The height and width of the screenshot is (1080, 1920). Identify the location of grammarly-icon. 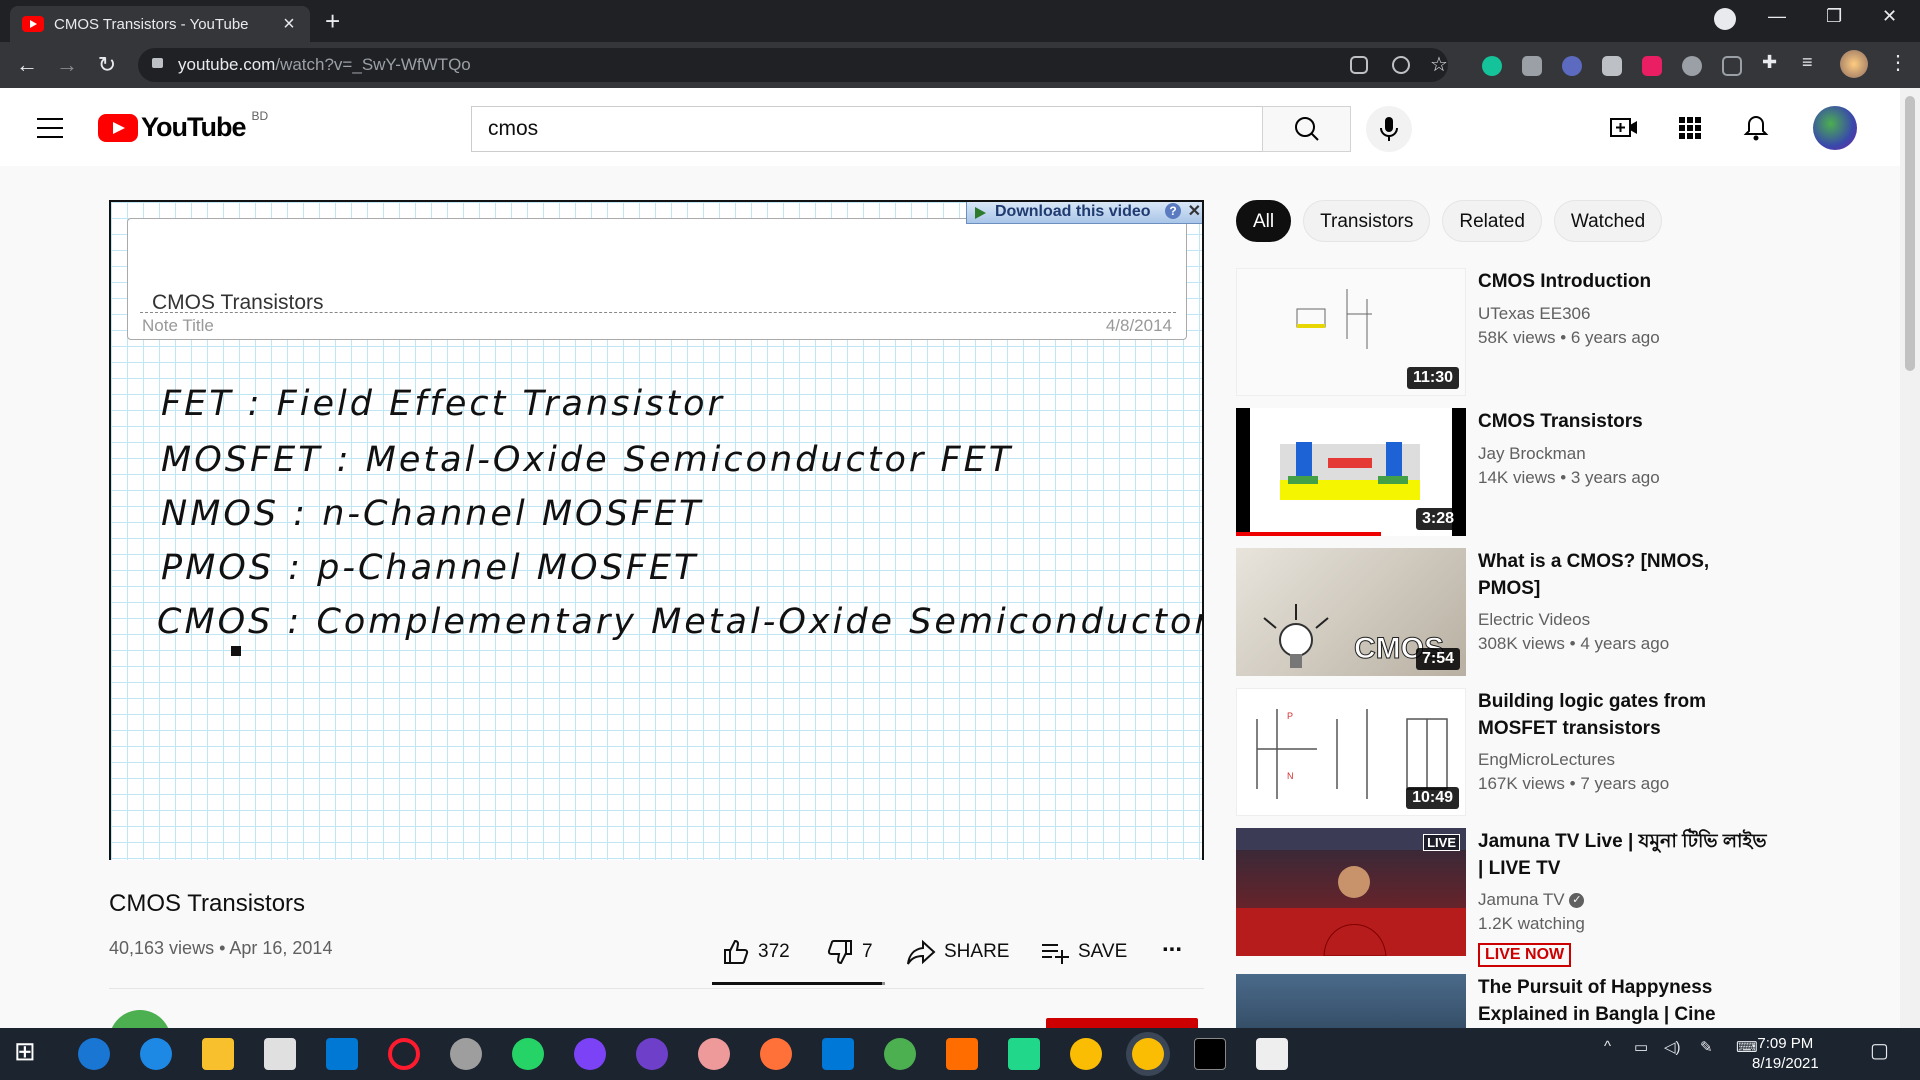
(1492, 66).